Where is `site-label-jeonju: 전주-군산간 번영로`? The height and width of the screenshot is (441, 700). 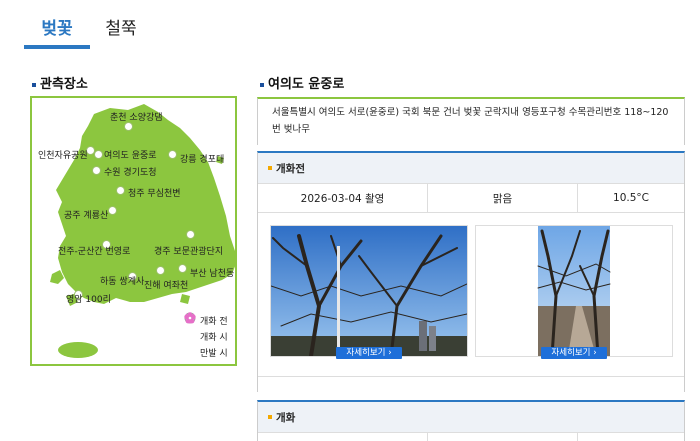
site-label-jeonju: 전주-군산간 번영로 is located at coordinates (94, 250).